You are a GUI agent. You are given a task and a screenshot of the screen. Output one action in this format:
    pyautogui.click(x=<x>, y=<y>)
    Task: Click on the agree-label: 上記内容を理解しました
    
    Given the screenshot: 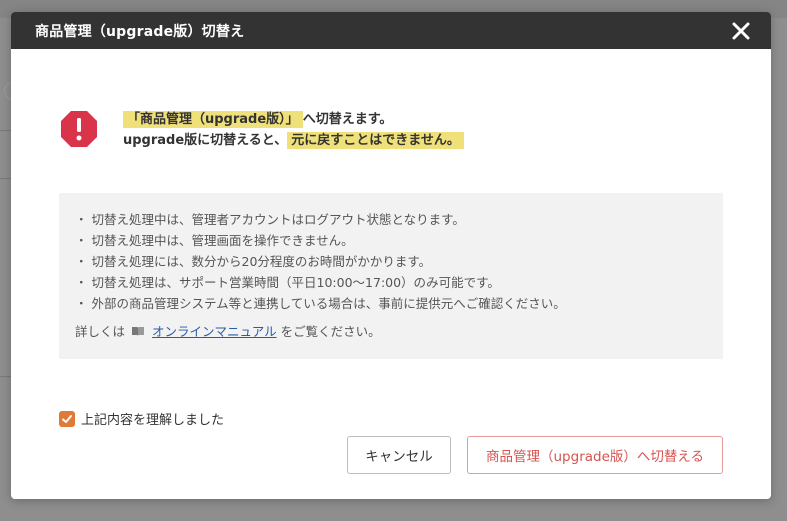 What is the action you would take?
    pyautogui.click(x=153, y=420)
    